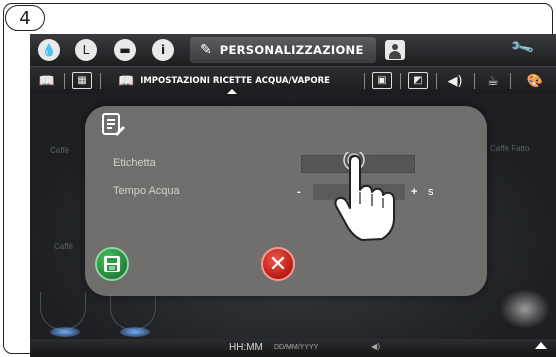 This screenshot has width=556, height=357. I want to click on tab-label: PERSONALIZZAZIONE, so click(291, 50).